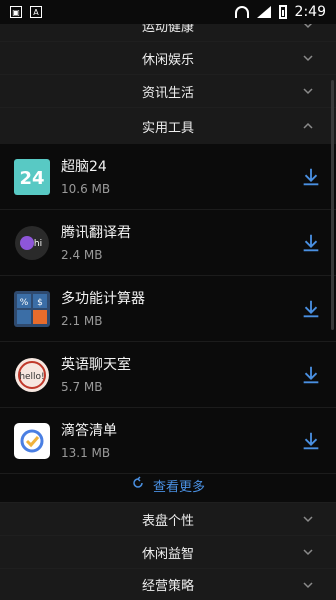 The image size is (336, 600). Describe the element at coordinates (168, 309) in the screenshot. I see `list-item: % $ 多功能计算器 2.1 MB` at that location.